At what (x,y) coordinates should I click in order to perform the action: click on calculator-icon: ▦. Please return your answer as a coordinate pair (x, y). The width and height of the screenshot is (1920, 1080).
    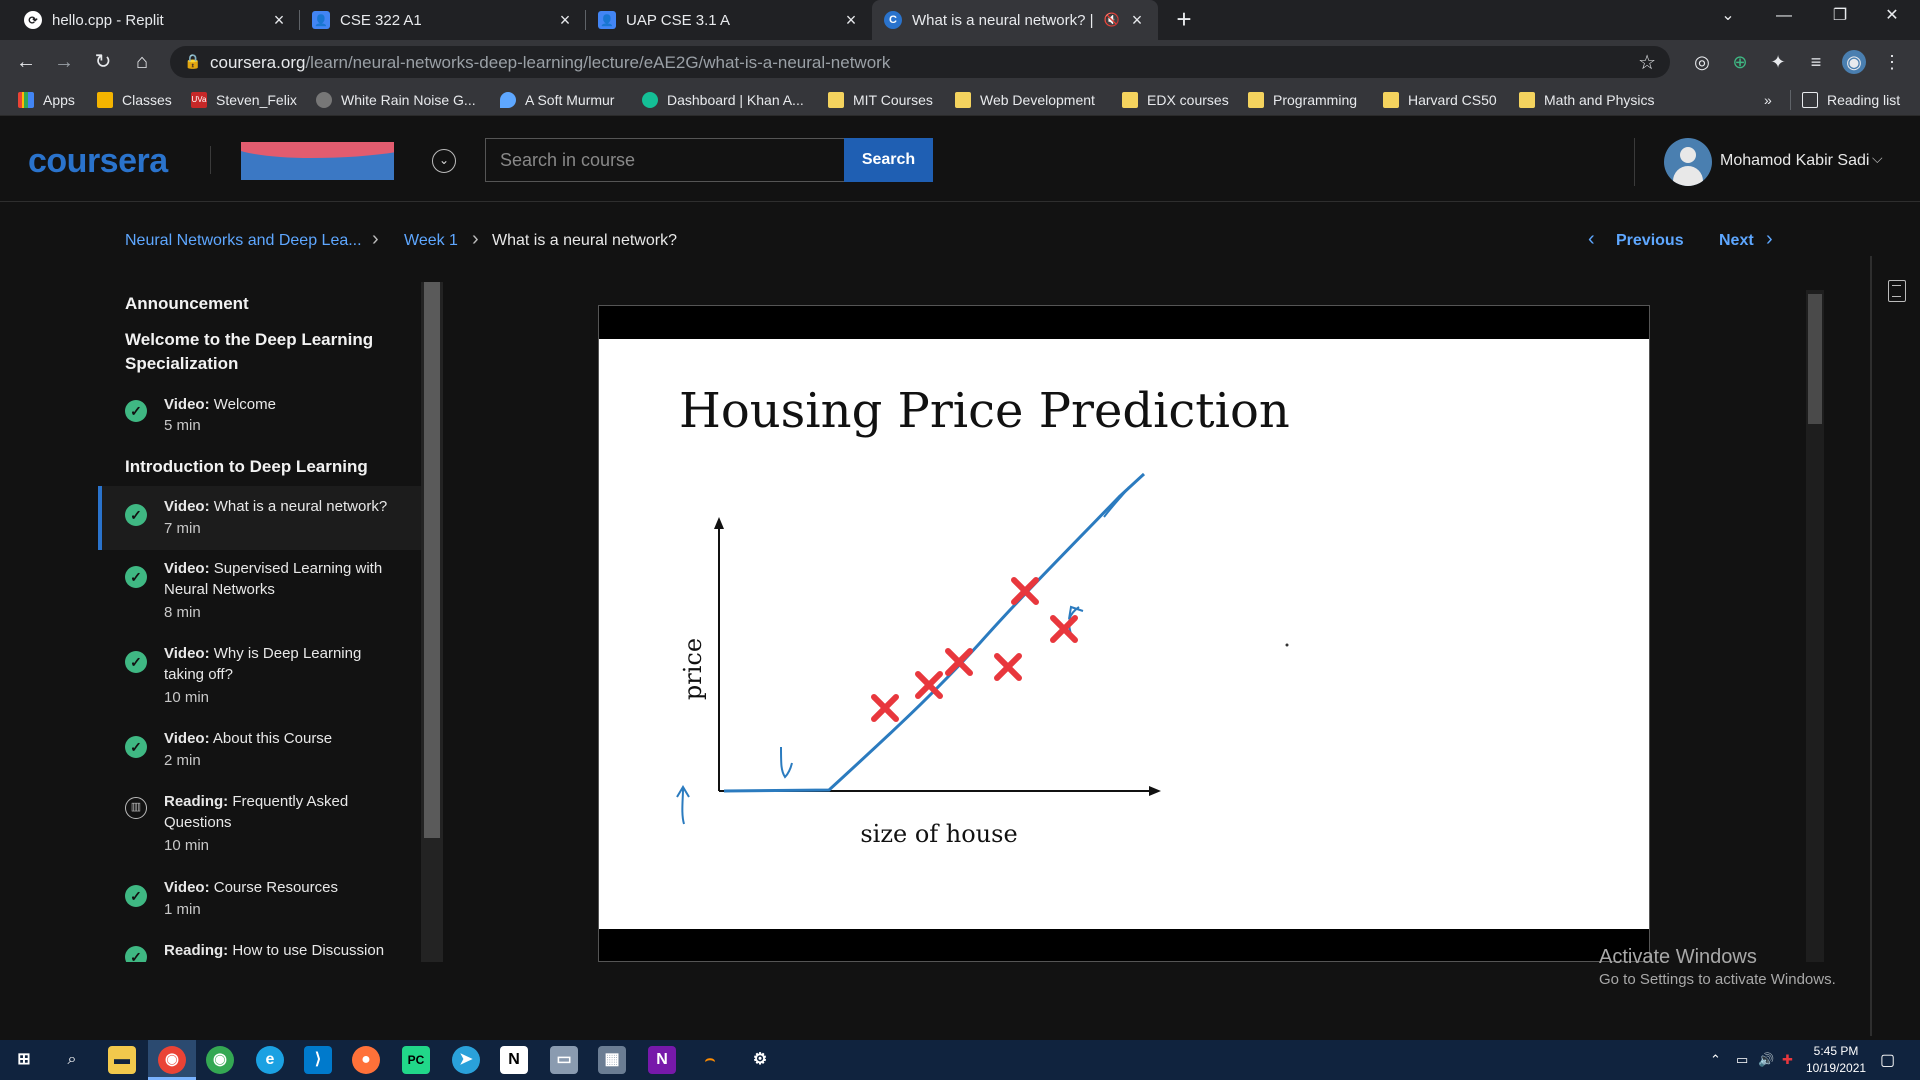
    Looking at the image, I should click on (612, 1060).